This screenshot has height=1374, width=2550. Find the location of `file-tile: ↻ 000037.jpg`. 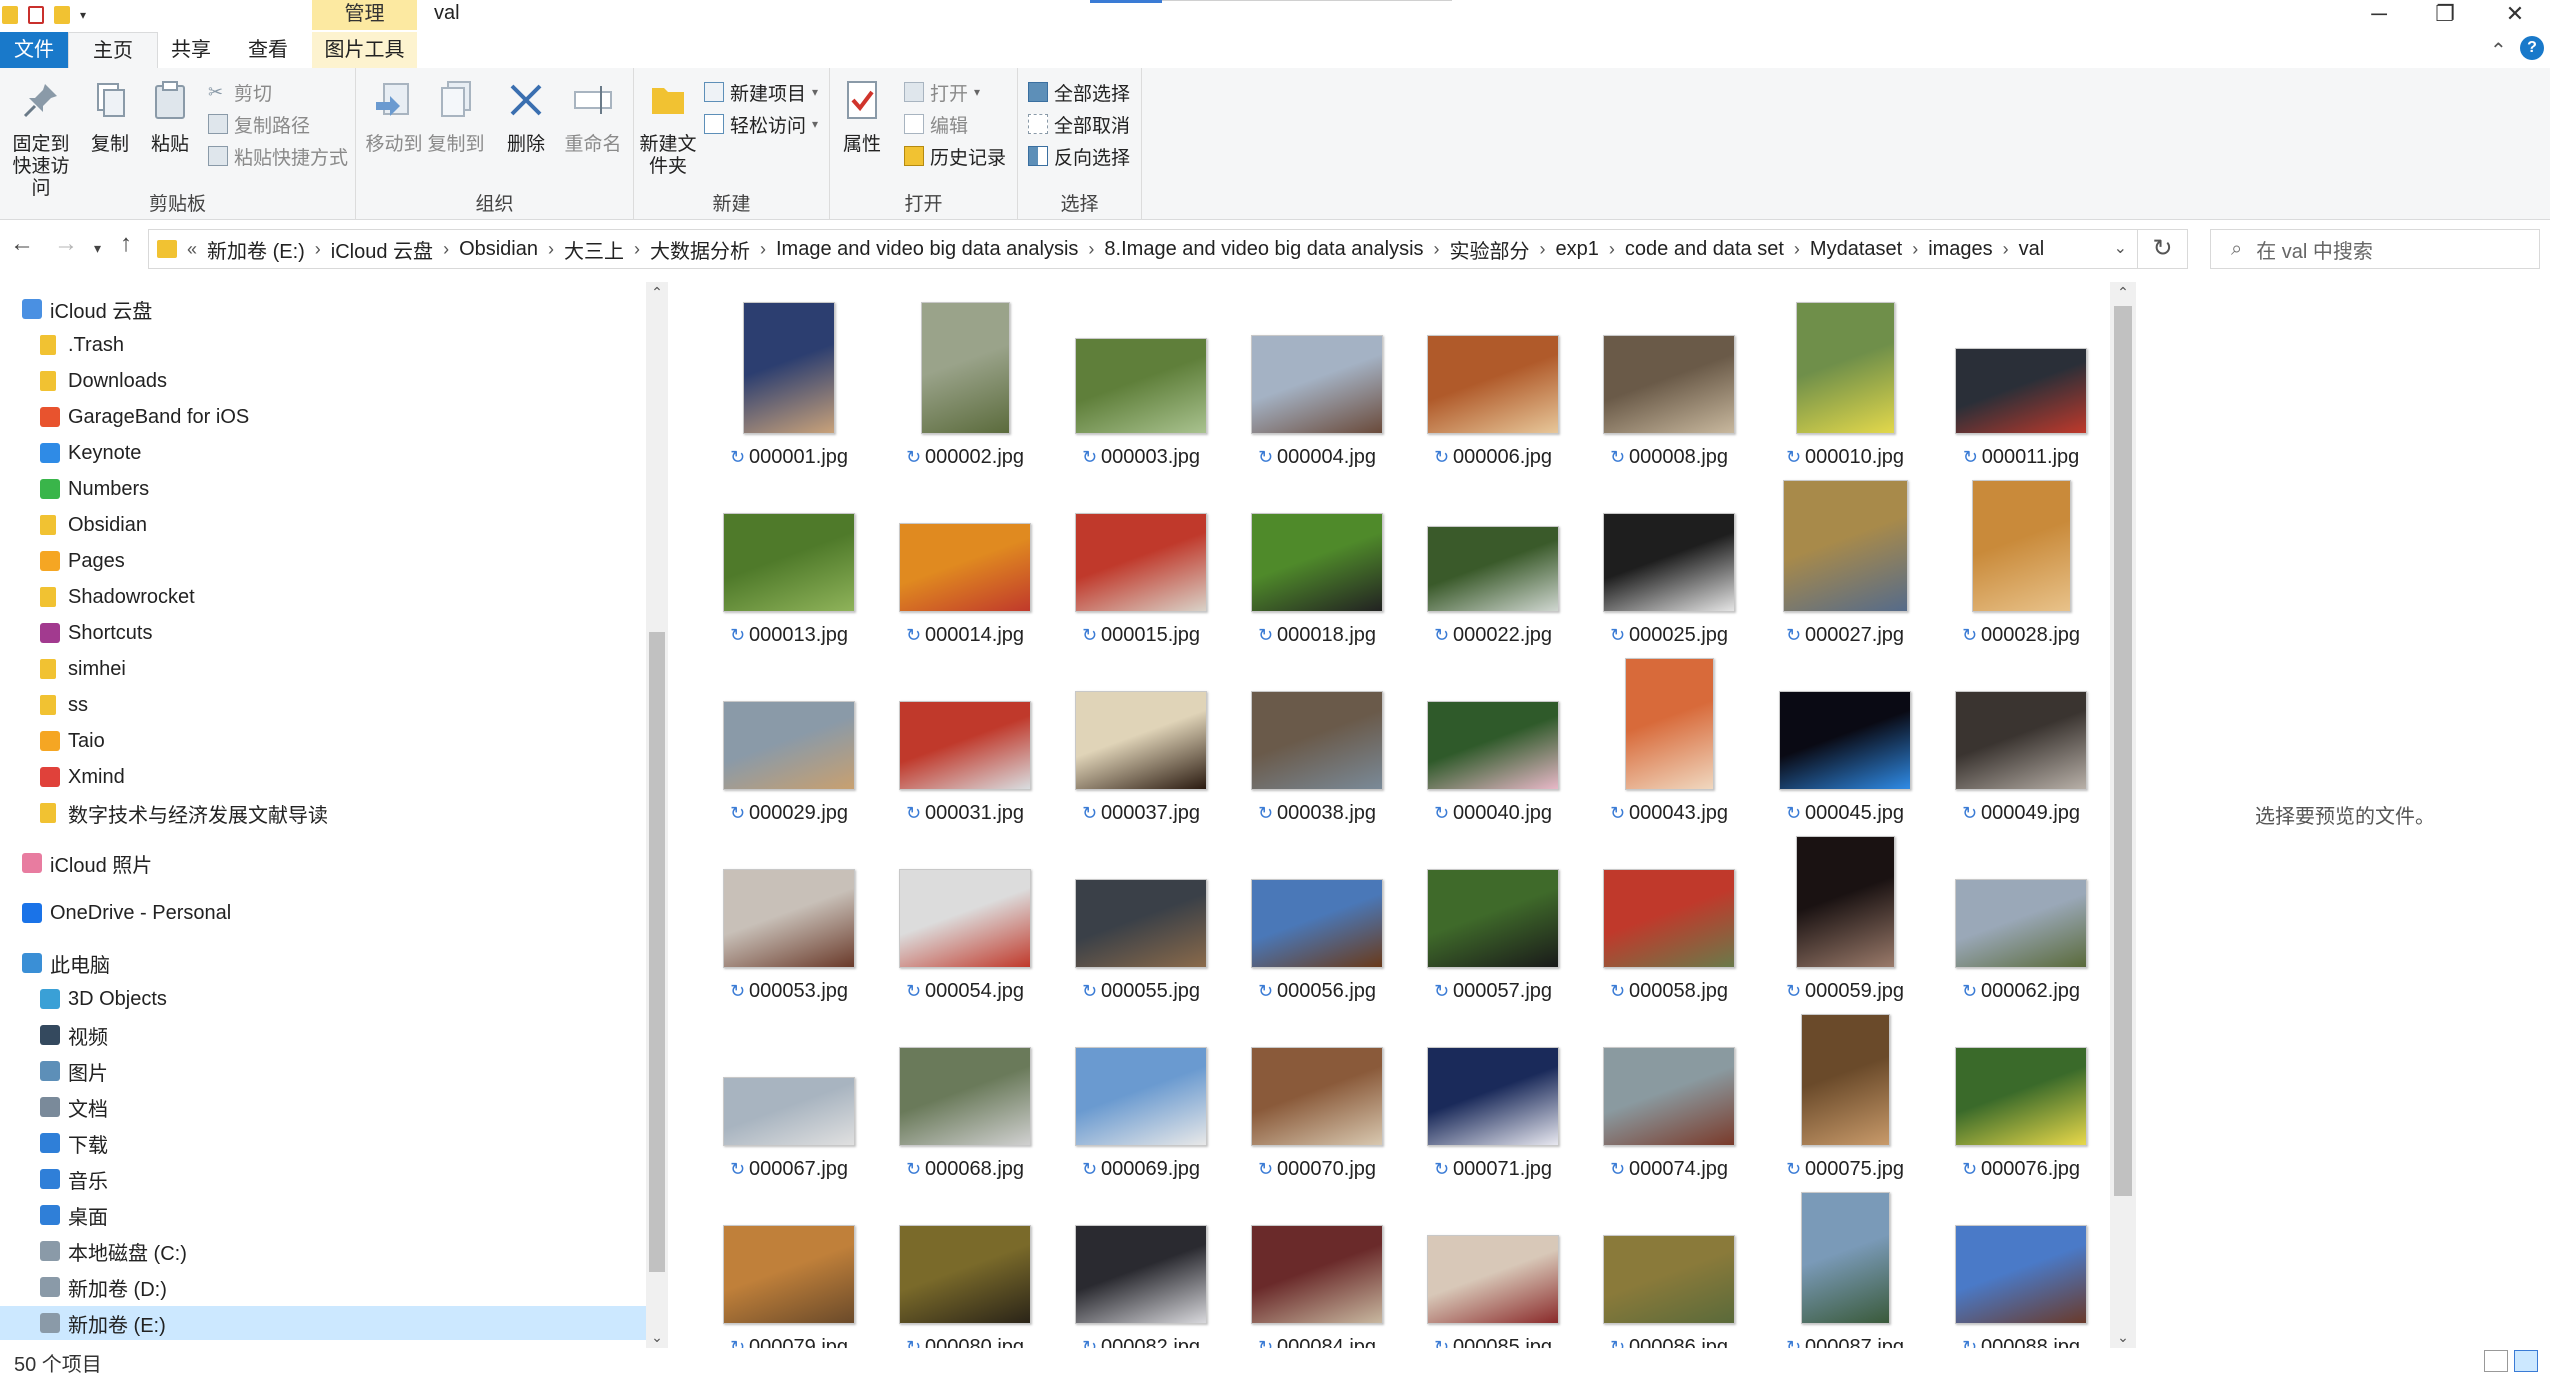

file-tile: ↻ 000037.jpg is located at coordinates (1141, 737).